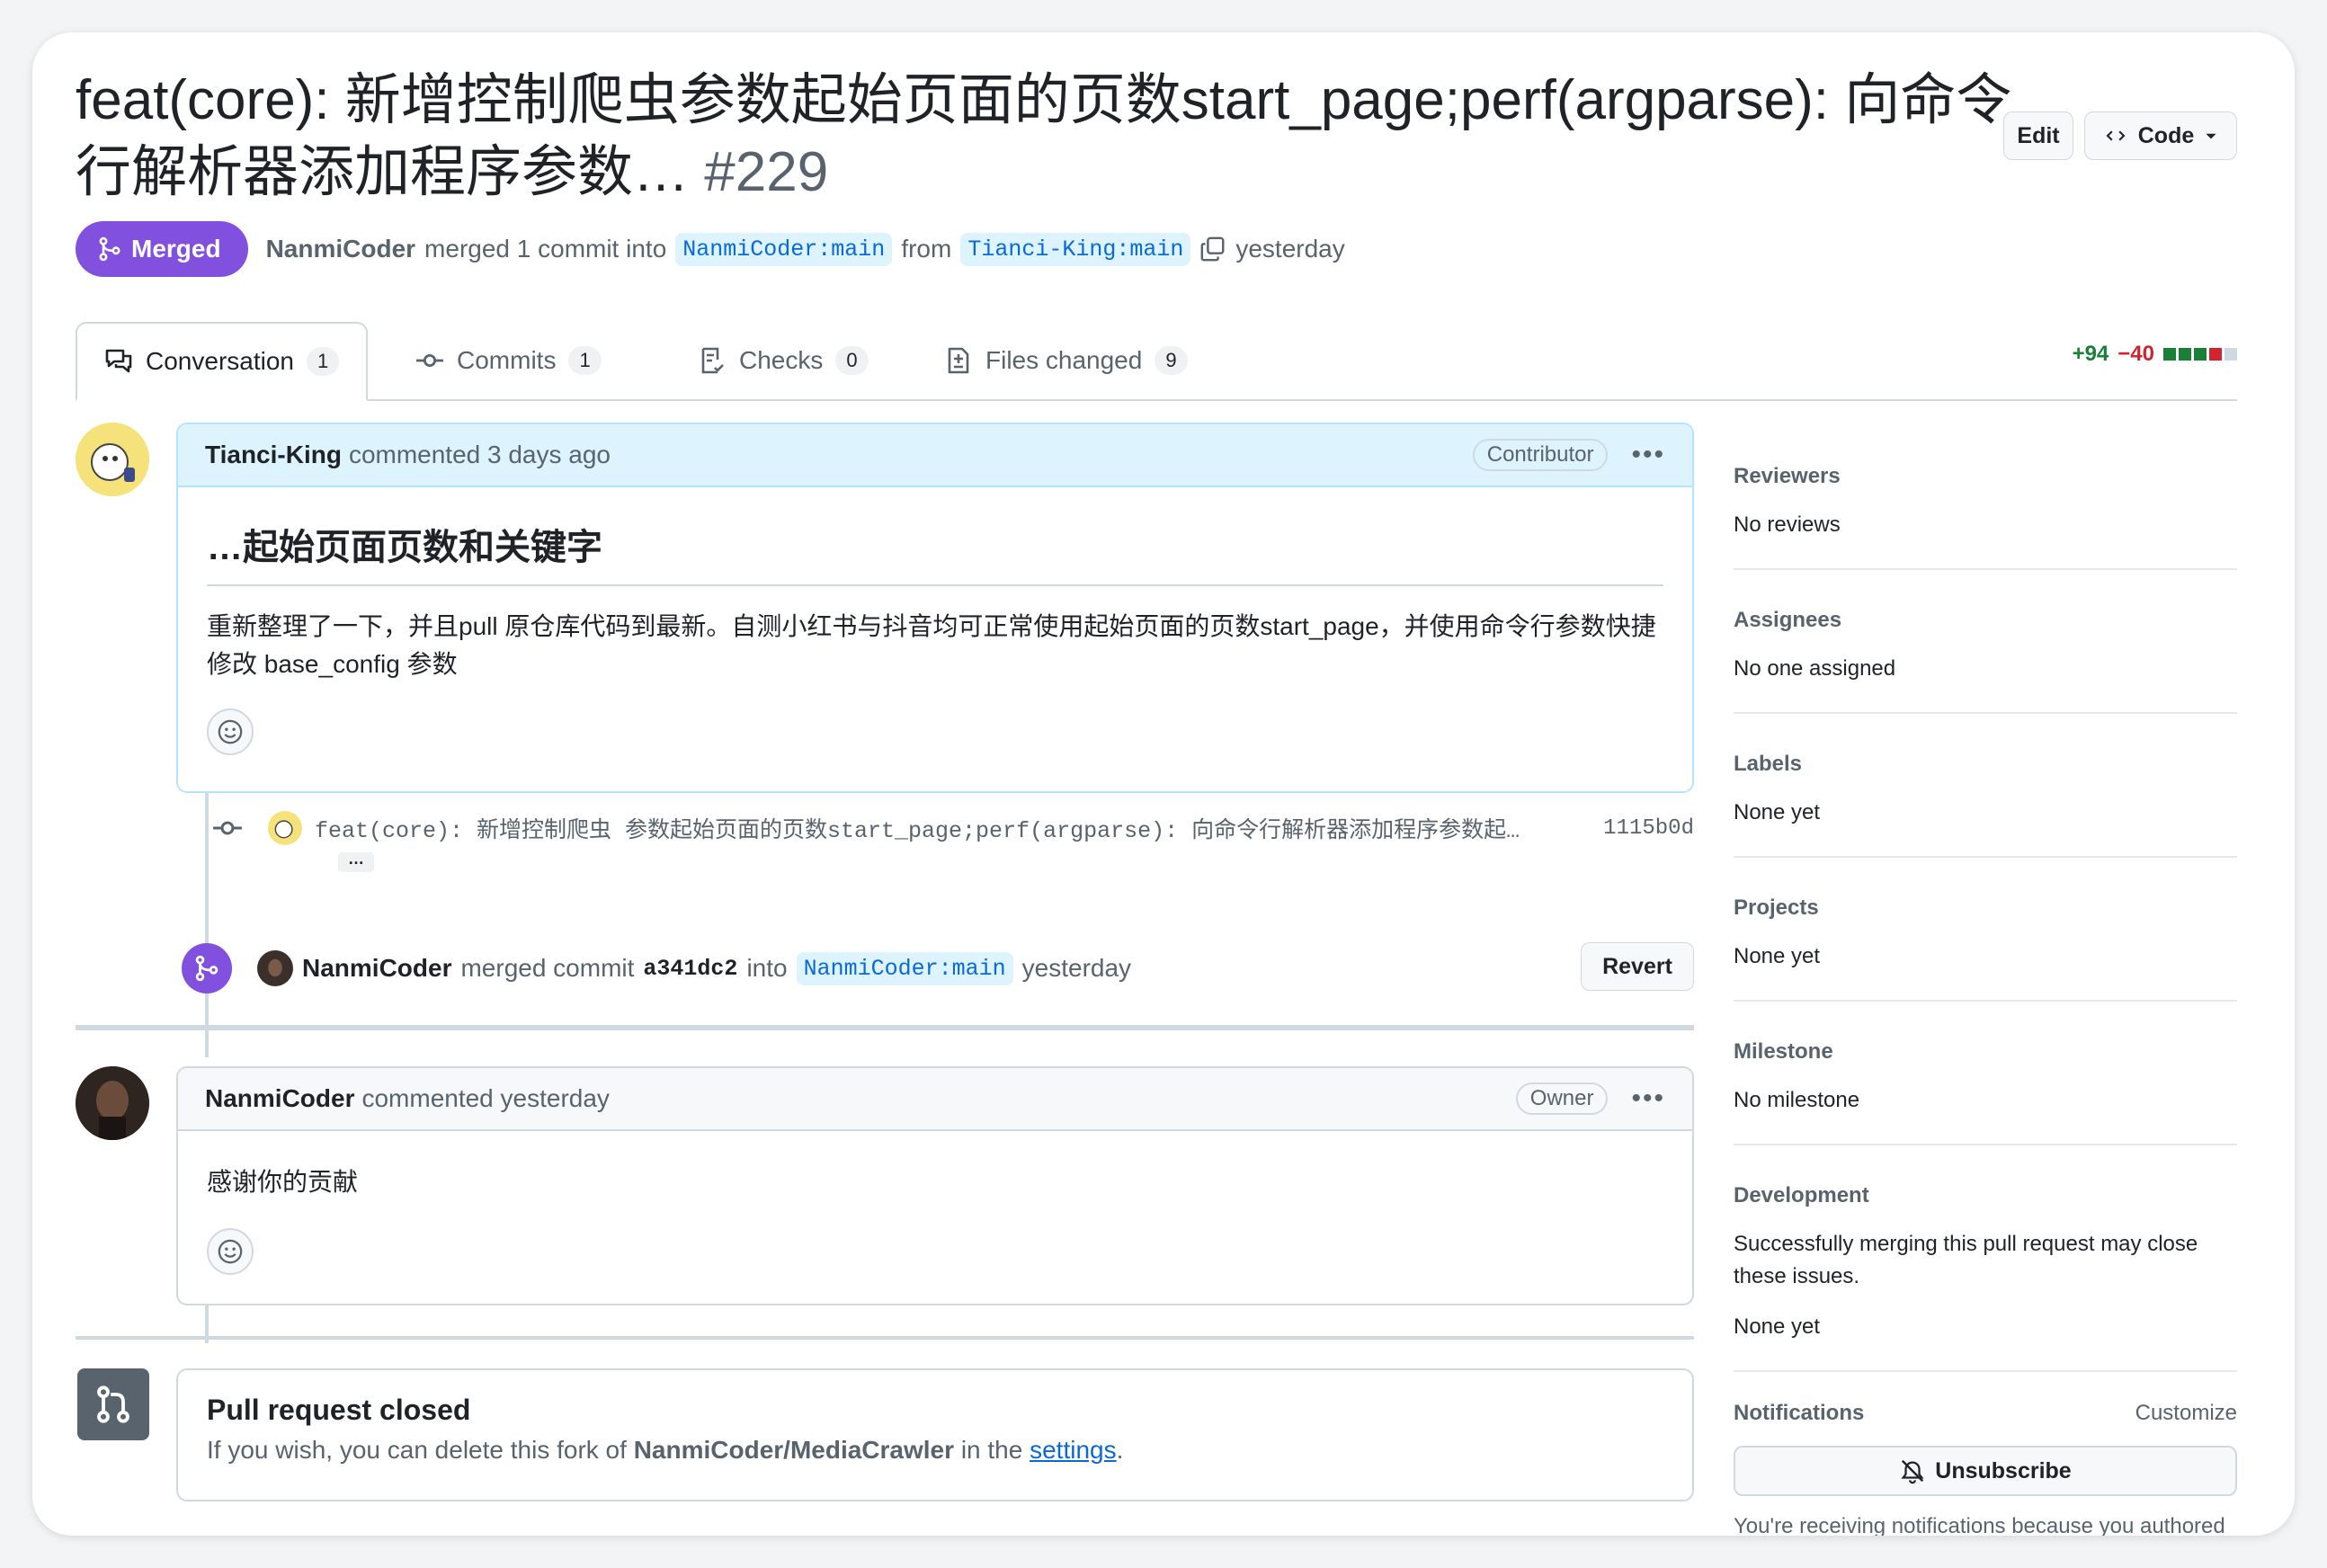  What do you see at coordinates (767, 968) in the screenshot?
I see `merge-into-text: into` at bounding box center [767, 968].